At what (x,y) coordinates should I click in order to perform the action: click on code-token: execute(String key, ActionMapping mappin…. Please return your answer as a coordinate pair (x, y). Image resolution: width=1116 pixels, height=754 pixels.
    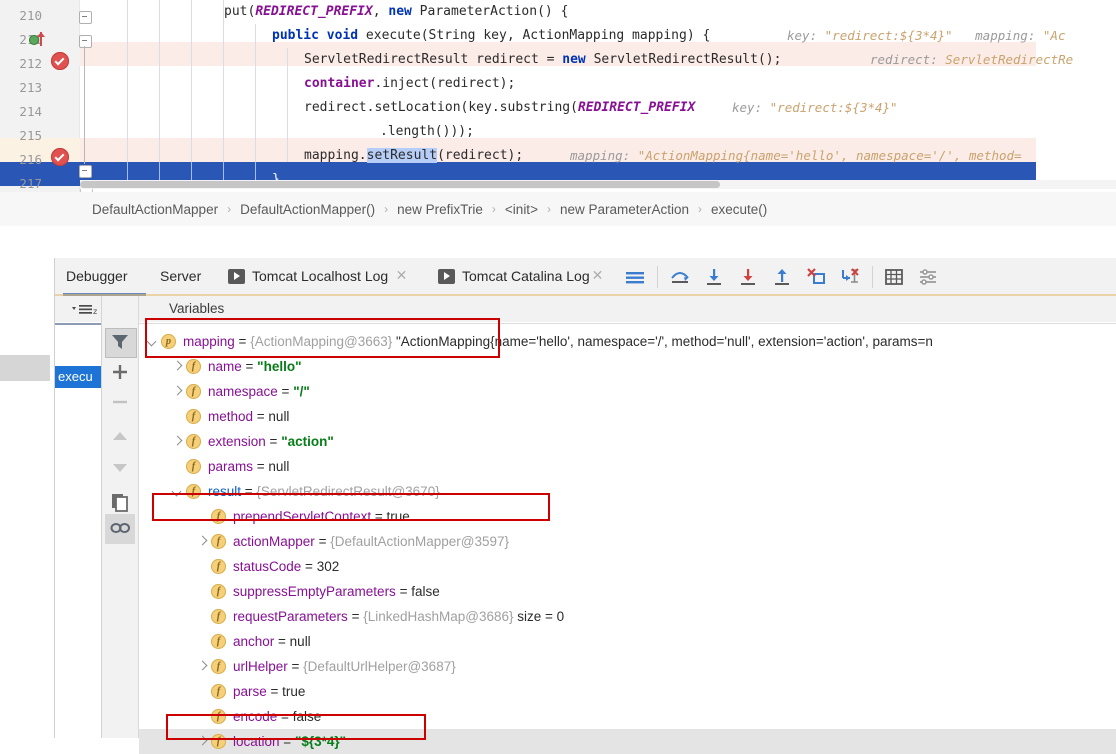
    Looking at the image, I should click on (534, 35).